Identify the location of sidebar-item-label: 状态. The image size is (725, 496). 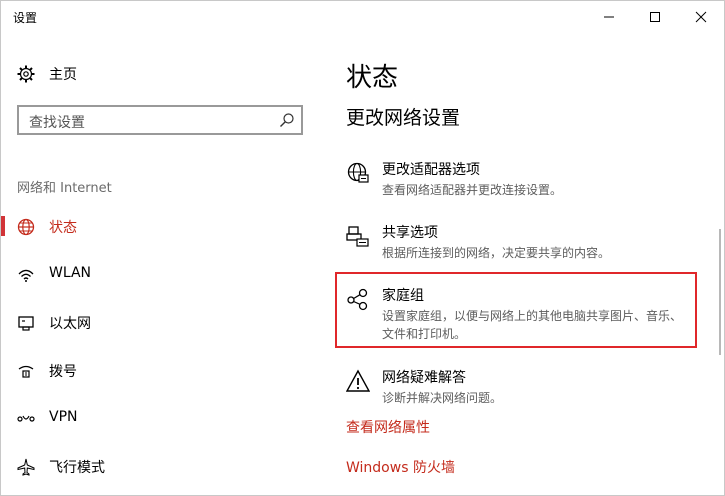
(63, 228).